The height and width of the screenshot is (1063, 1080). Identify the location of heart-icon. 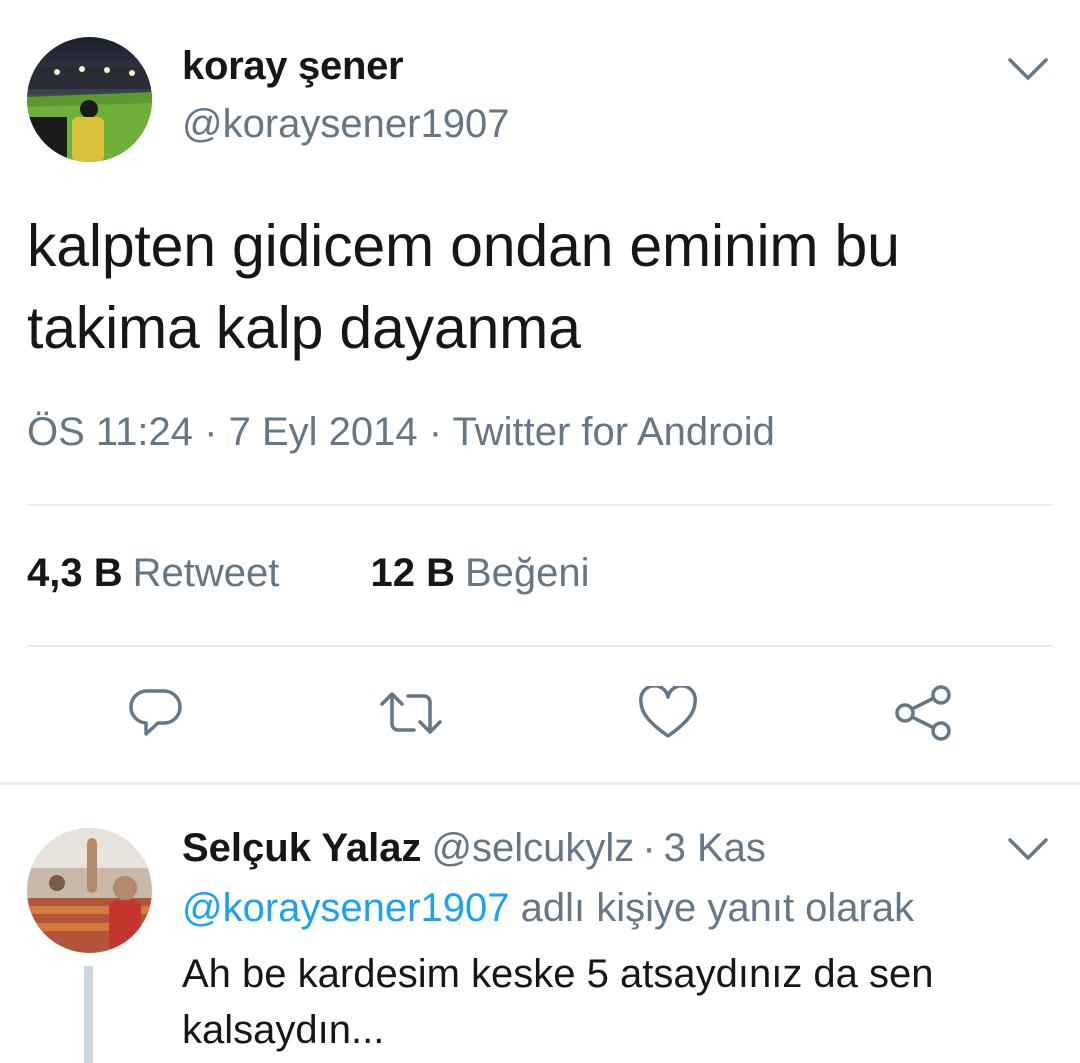
(668, 714).